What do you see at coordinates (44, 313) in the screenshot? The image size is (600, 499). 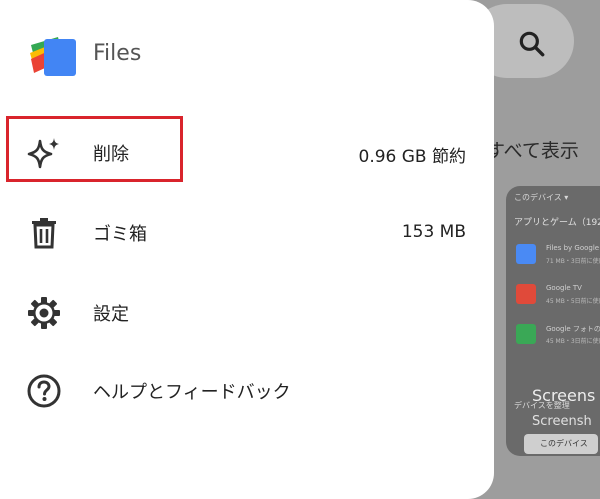 I see `gear-icon` at bounding box center [44, 313].